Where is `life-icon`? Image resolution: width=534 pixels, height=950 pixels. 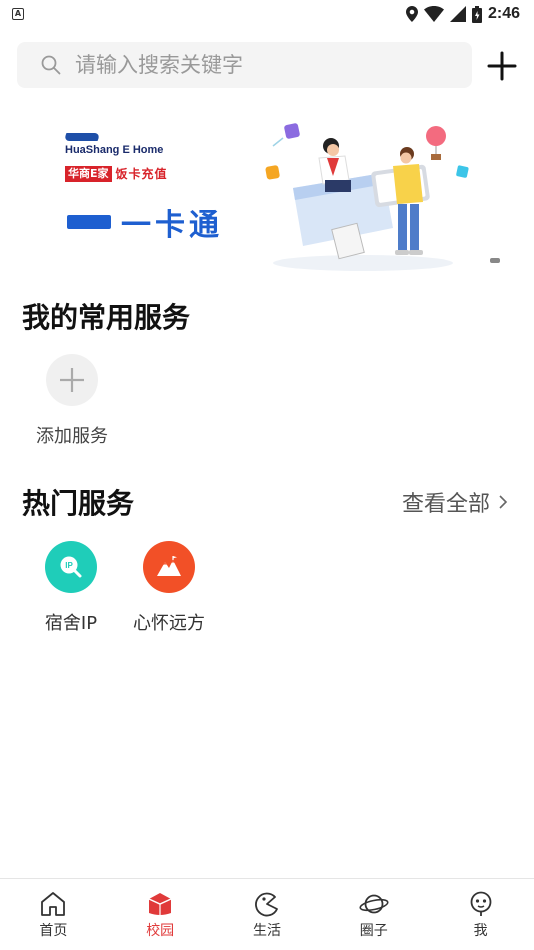
life-icon is located at coordinates (266, 904).